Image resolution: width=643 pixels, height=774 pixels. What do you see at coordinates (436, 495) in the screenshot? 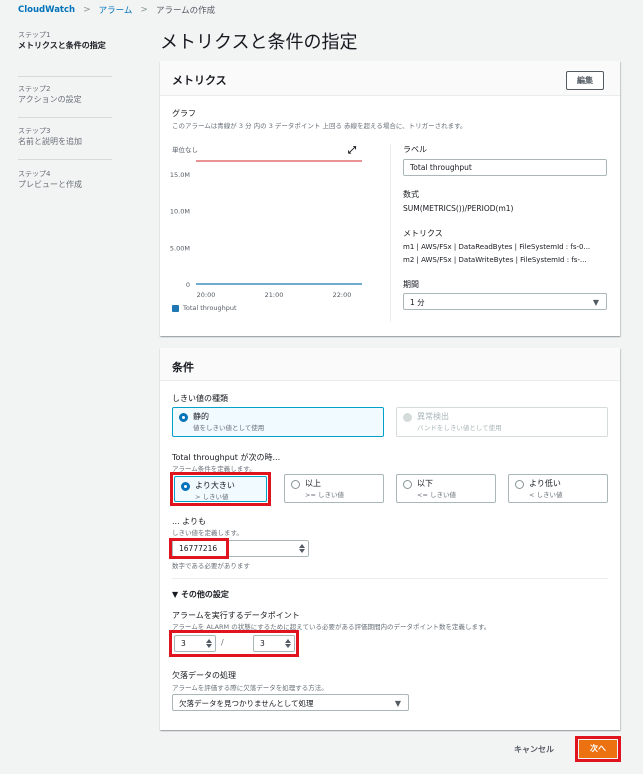
I see `option-desc: <= しきい値` at bounding box center [436, 495].